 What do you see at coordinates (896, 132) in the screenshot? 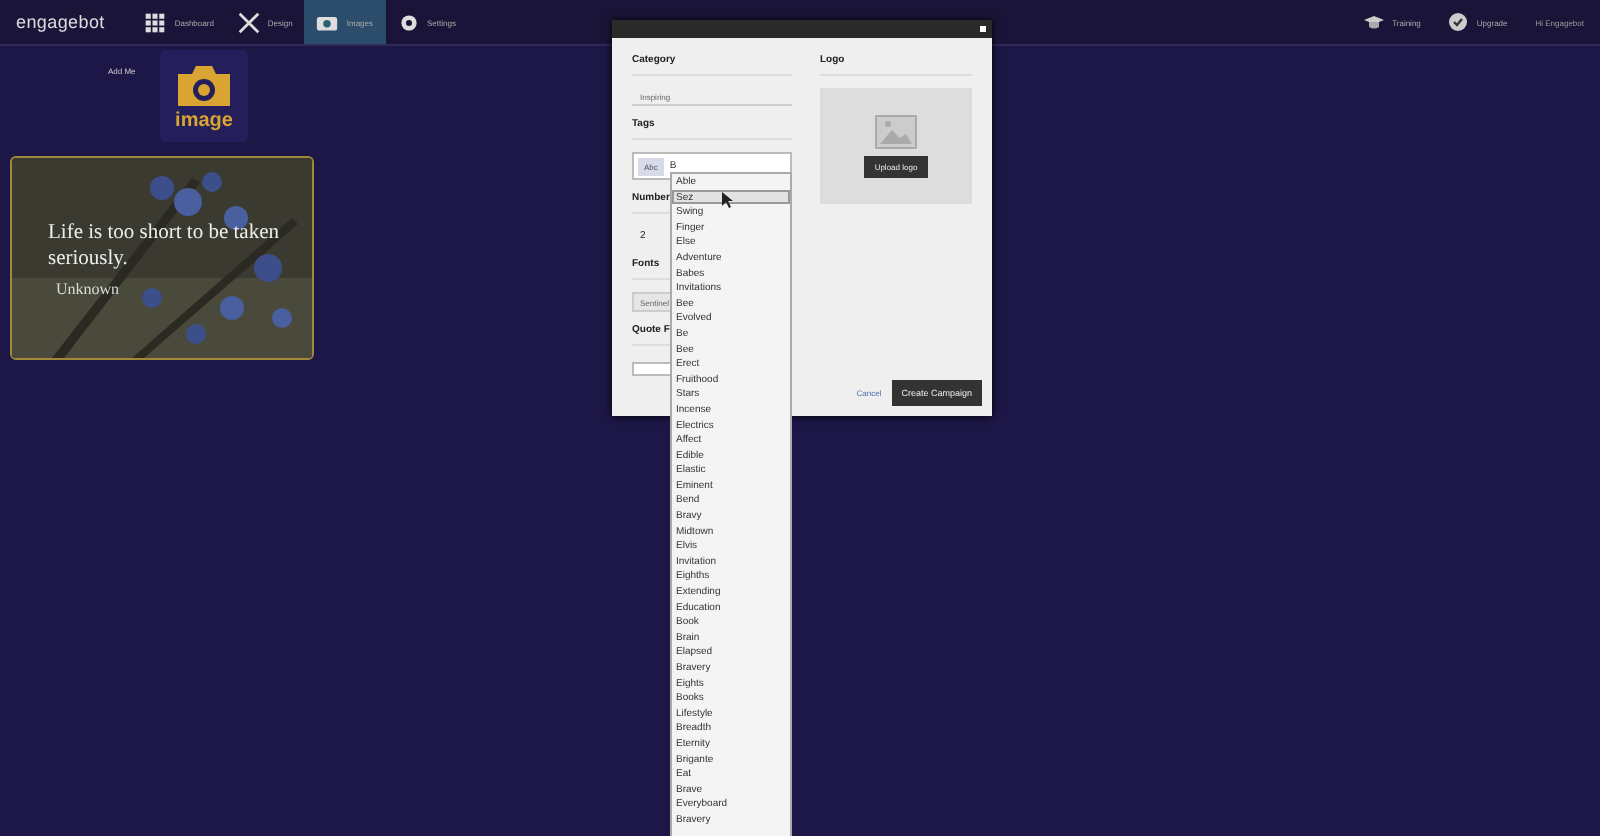
I see `image-icon` at bounding box center [896, 132].